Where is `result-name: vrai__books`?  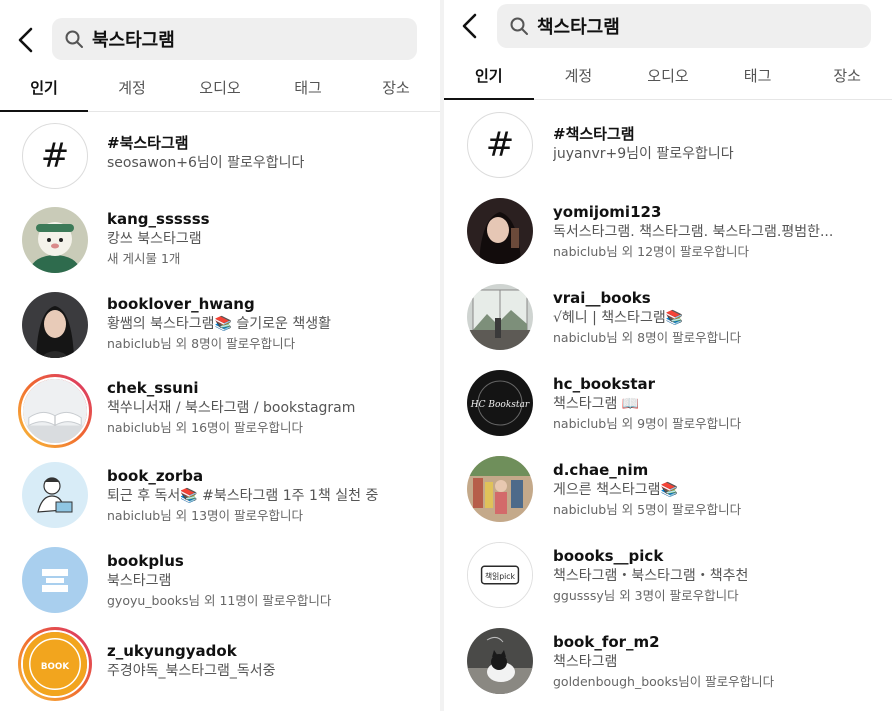 result-name: vrai__books is located at coordinates (602, 298).